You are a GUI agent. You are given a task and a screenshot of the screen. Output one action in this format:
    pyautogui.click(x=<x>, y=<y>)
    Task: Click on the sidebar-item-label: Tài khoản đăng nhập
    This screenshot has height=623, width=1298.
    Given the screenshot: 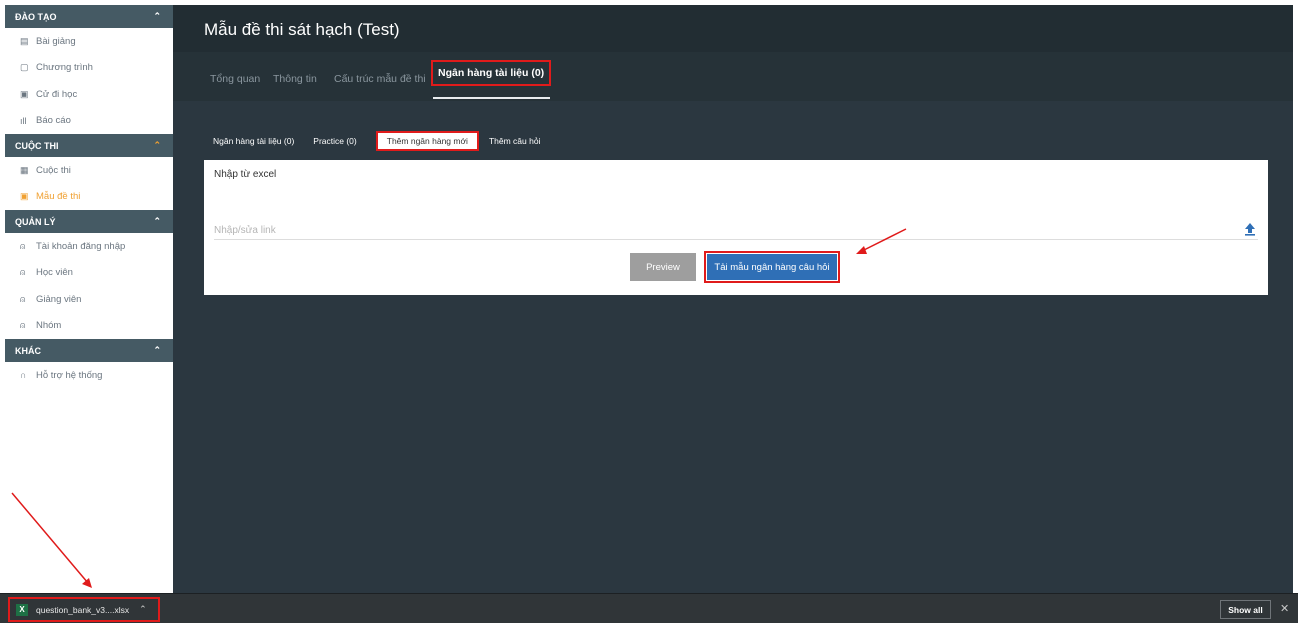 What is the action you would take?
    pyautogui.click(x=81, y=246)
    